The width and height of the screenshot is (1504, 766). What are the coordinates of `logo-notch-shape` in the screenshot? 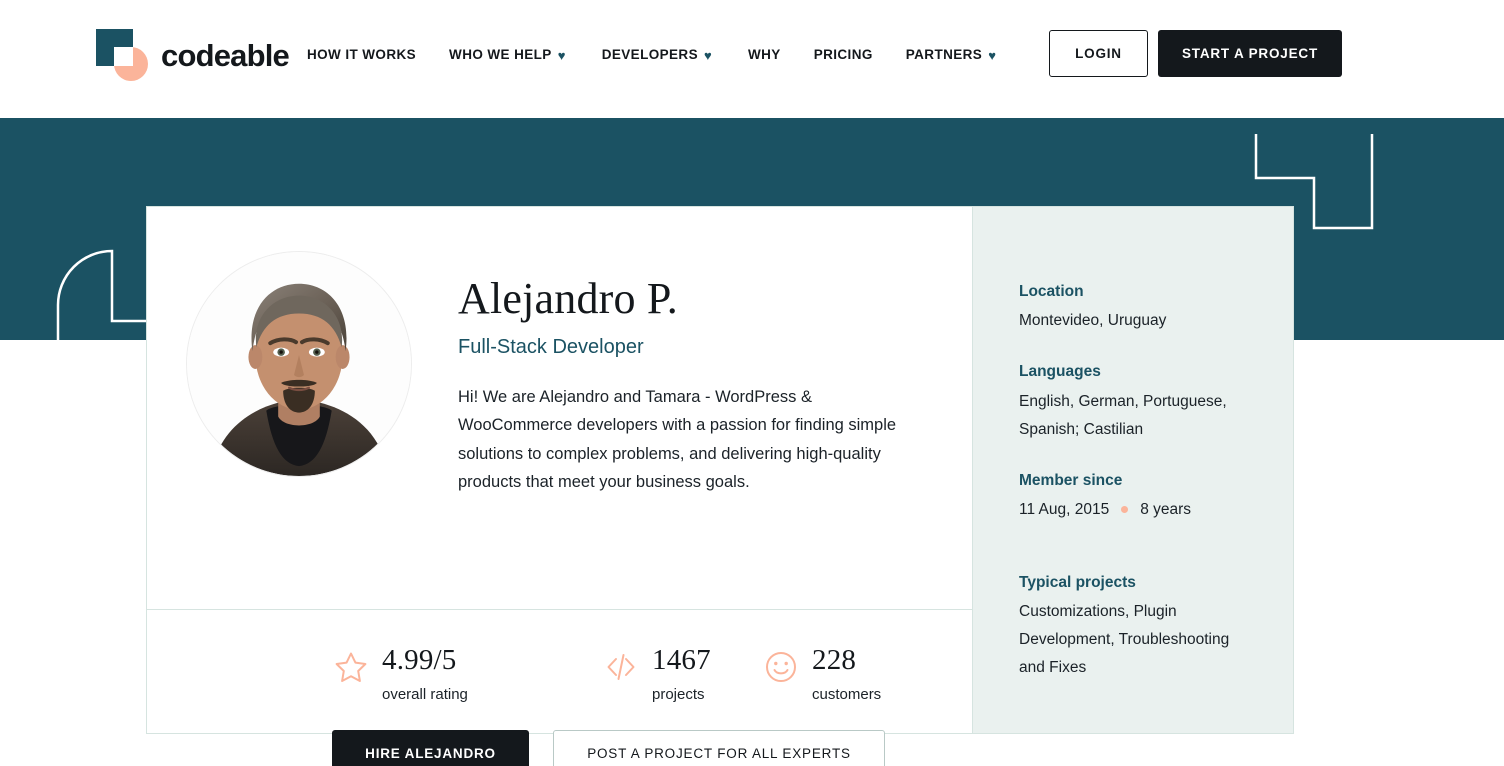 It's located at (123, 56).